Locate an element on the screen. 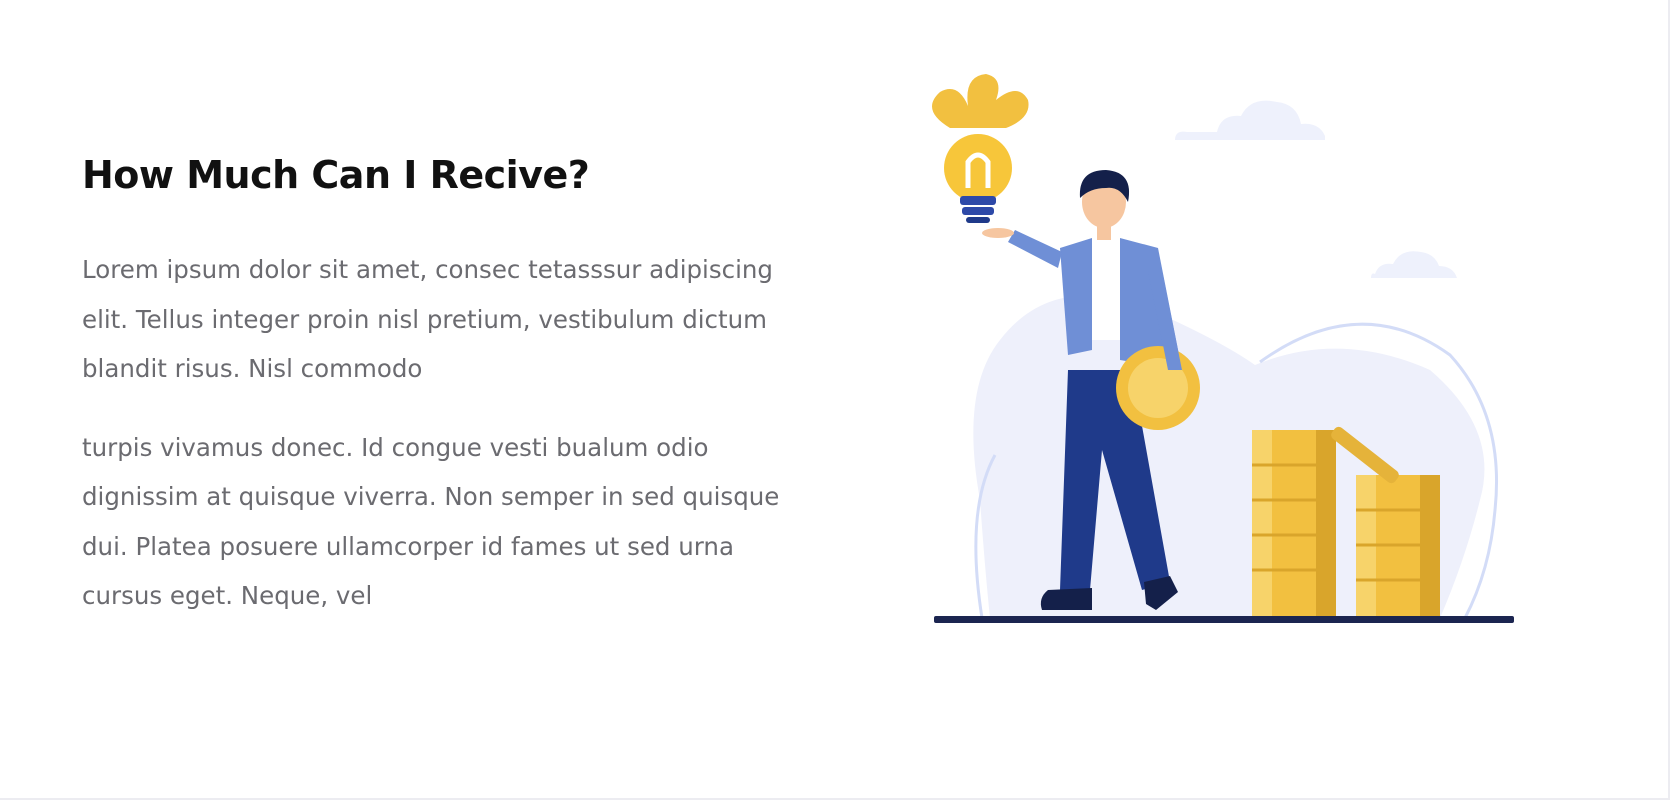 This screenshot has width=1670, height=800. ground-line is located at coordinates (1224, 619).